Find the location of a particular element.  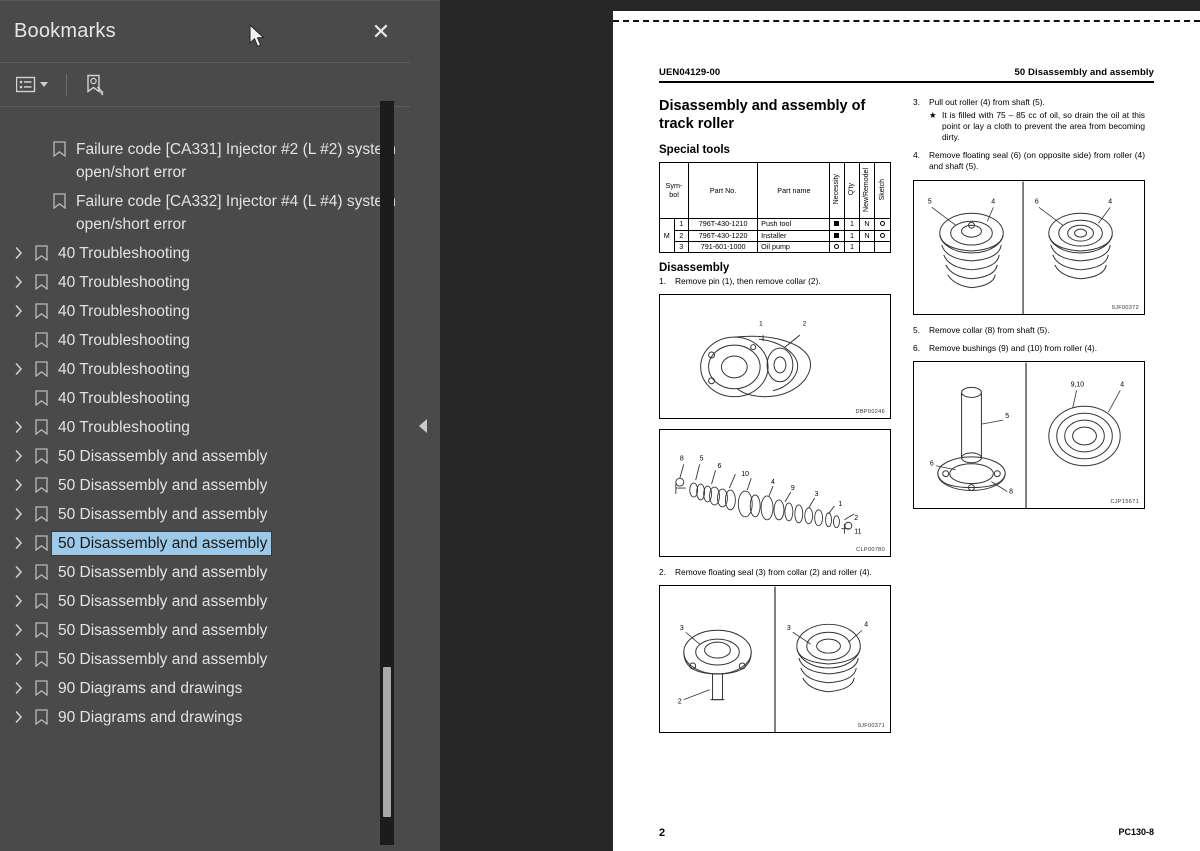

bookmark-item-18: 90 Diagrams and drawings is located at coordinates (205, 688).